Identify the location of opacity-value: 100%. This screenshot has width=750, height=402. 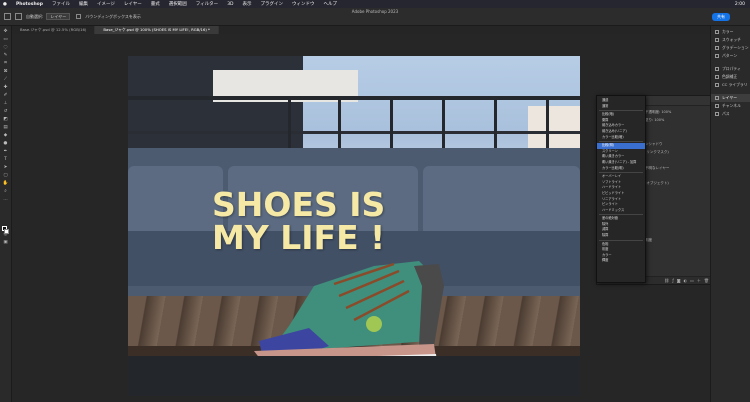
(666, 112).